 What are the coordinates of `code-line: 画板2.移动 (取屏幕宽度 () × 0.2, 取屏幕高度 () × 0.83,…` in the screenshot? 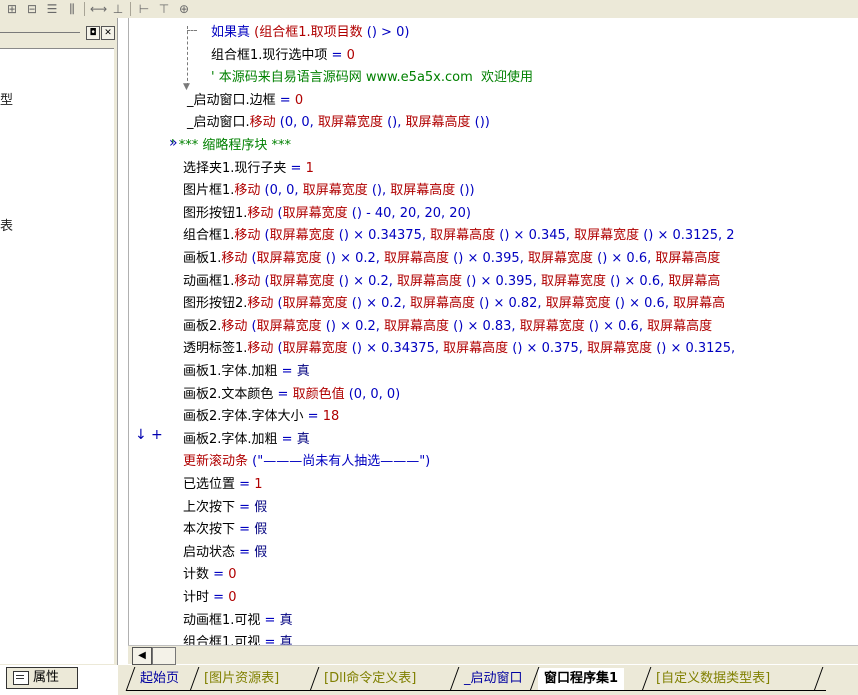 It's located at (447, 327).